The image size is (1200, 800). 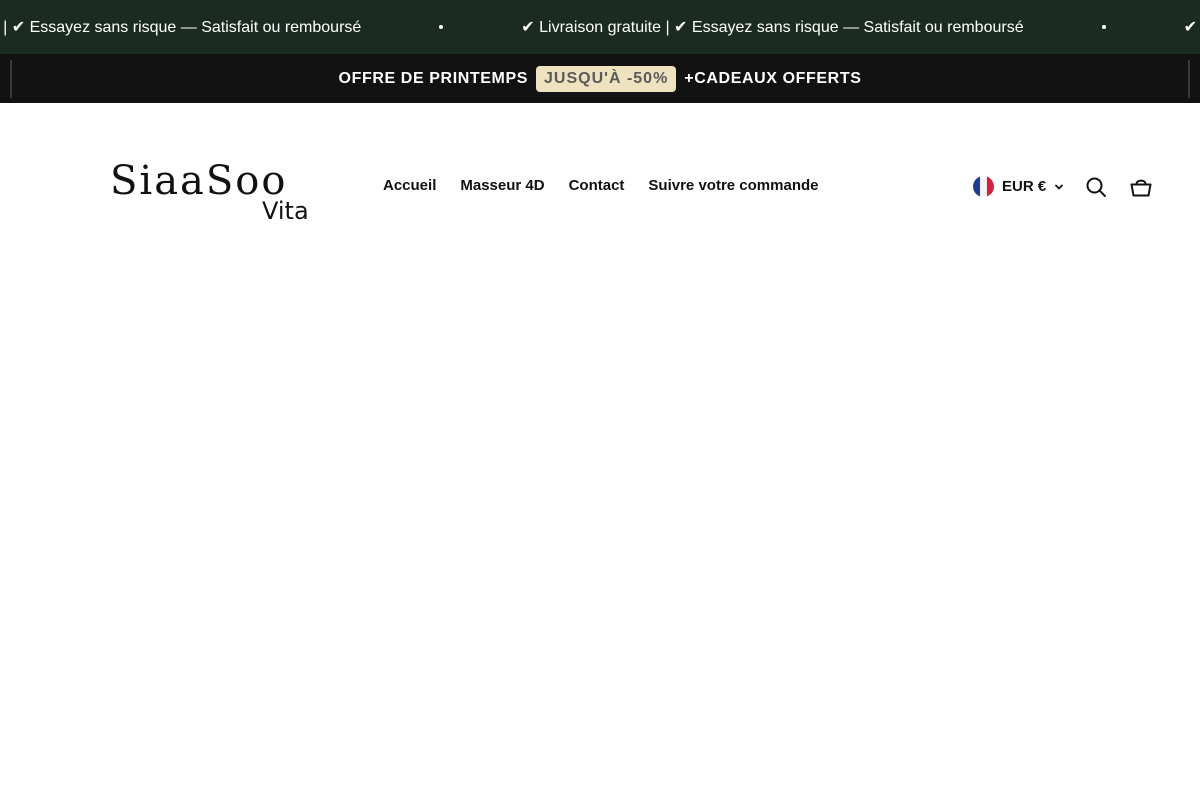 What do you see at coordinates (502, 185) in the screenshot?
I see `nav-link-masseur-4d: Masseur 4D` at bounding box center [502, 185].